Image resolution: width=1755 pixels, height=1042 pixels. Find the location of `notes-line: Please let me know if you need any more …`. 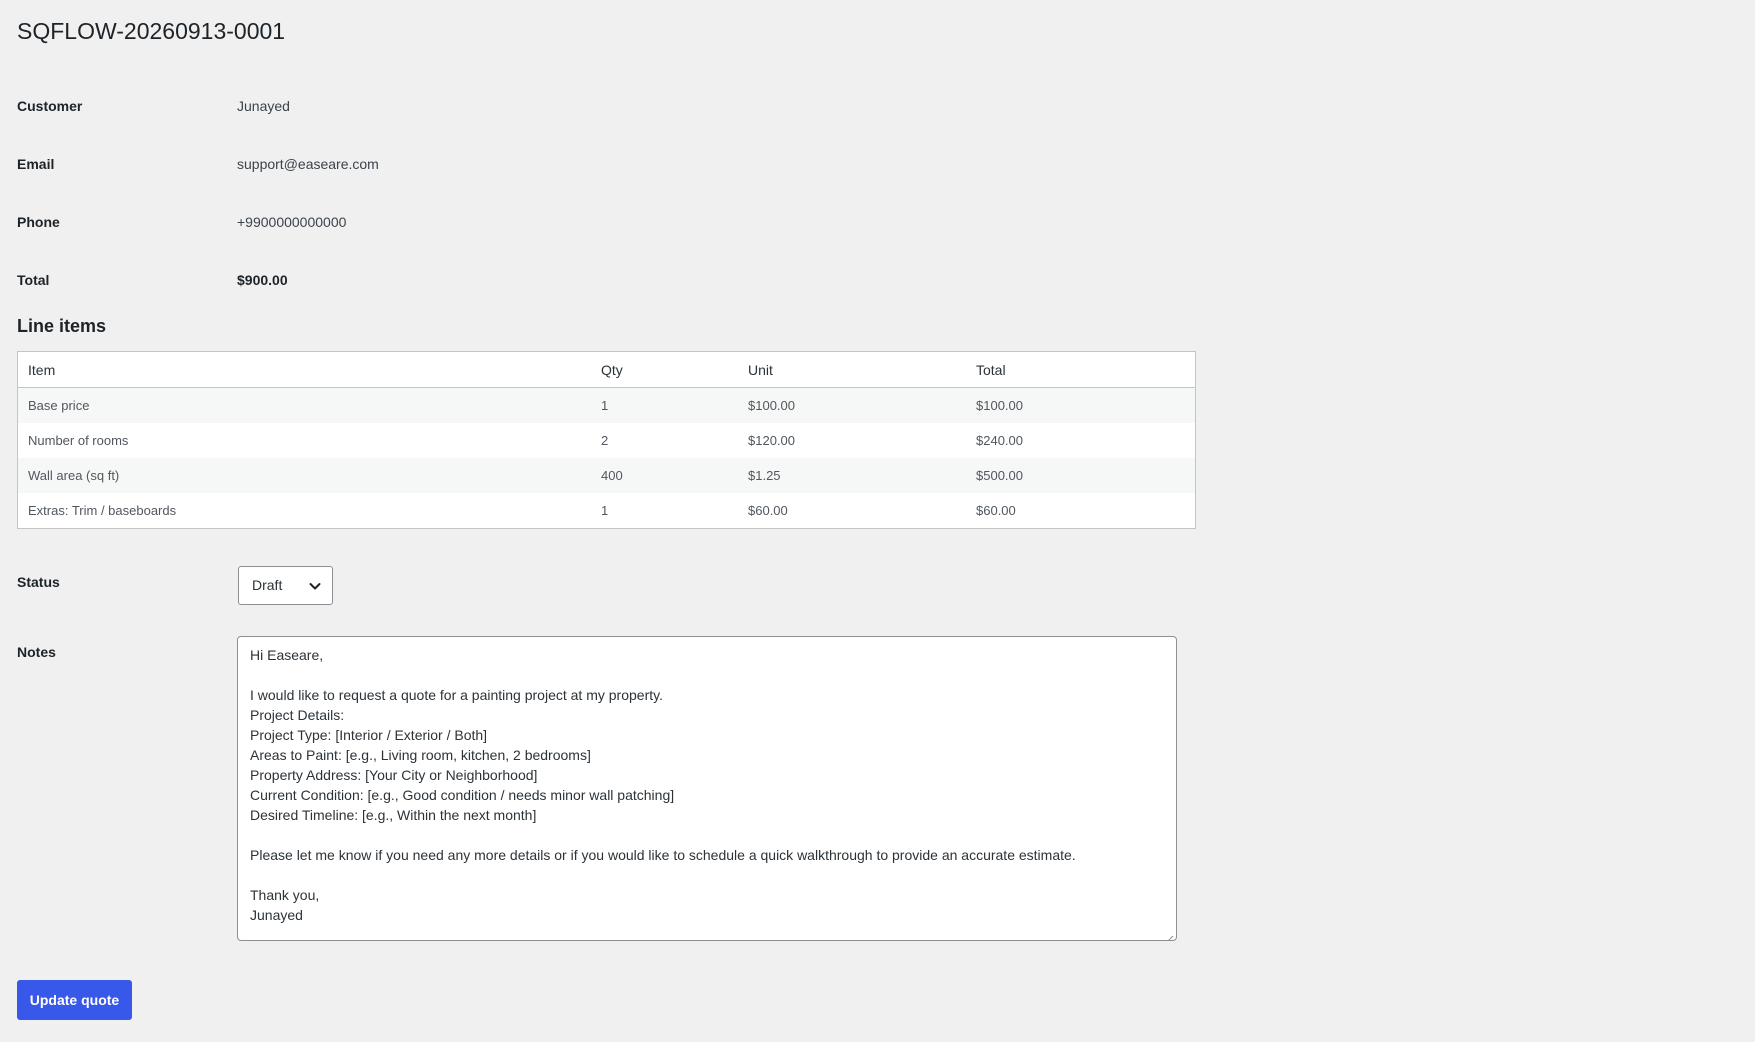

notes-line: Please let me know if you need any more … is located at coordinates (663, 855).